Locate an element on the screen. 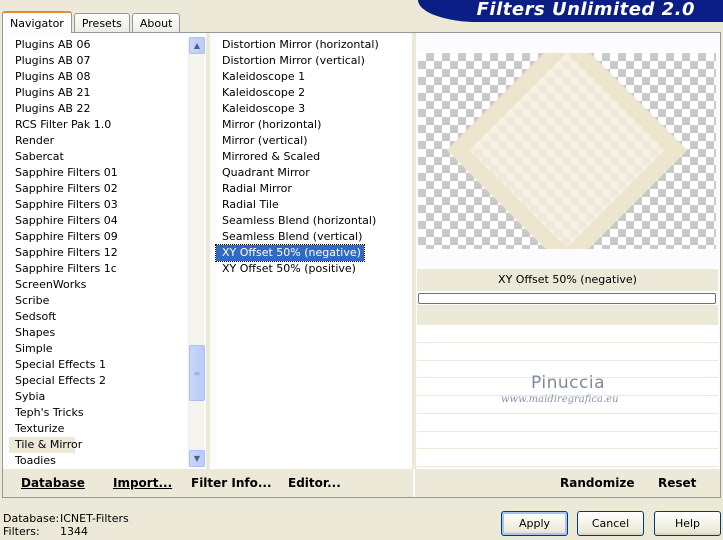 The height and width of the screenshot is (540, 723). preview-content is located at coordinates (567, 151).